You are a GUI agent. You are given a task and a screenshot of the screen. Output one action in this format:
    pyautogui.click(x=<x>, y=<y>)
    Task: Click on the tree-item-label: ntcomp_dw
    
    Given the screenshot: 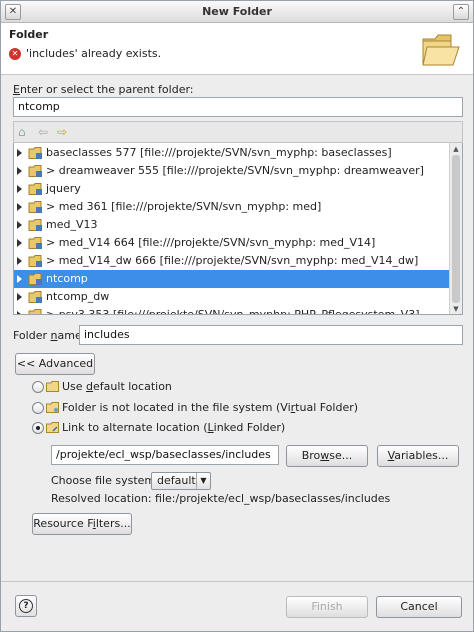 What is the action you would take?
    pyautogui.click(x=78, y=296)
    